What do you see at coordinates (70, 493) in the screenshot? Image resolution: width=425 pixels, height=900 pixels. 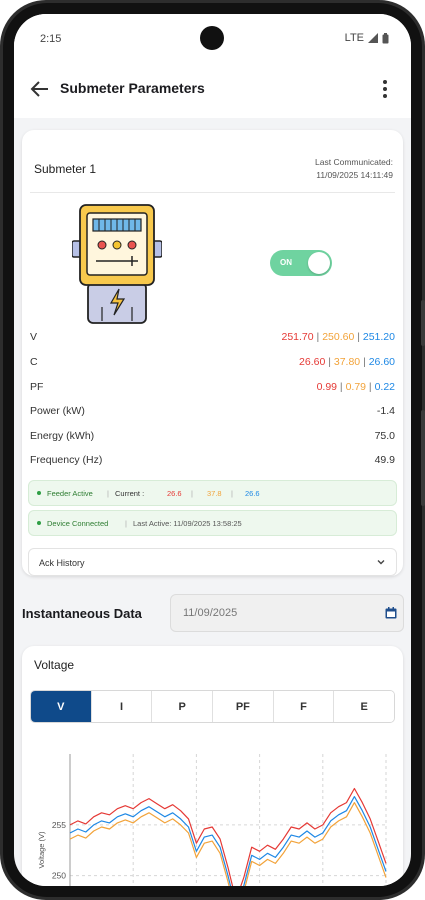 I see `feeder-status-label: Feeder Active` at bounding box center [70, 493].